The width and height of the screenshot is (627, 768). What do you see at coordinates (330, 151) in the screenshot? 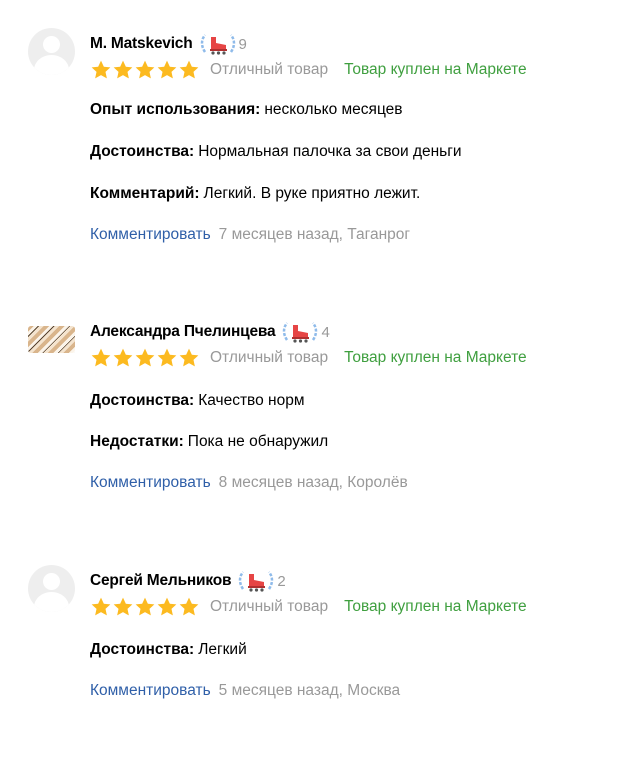
I see `field-value: Нормальная палочка за свои деньги` at bounding box center [330, 151].